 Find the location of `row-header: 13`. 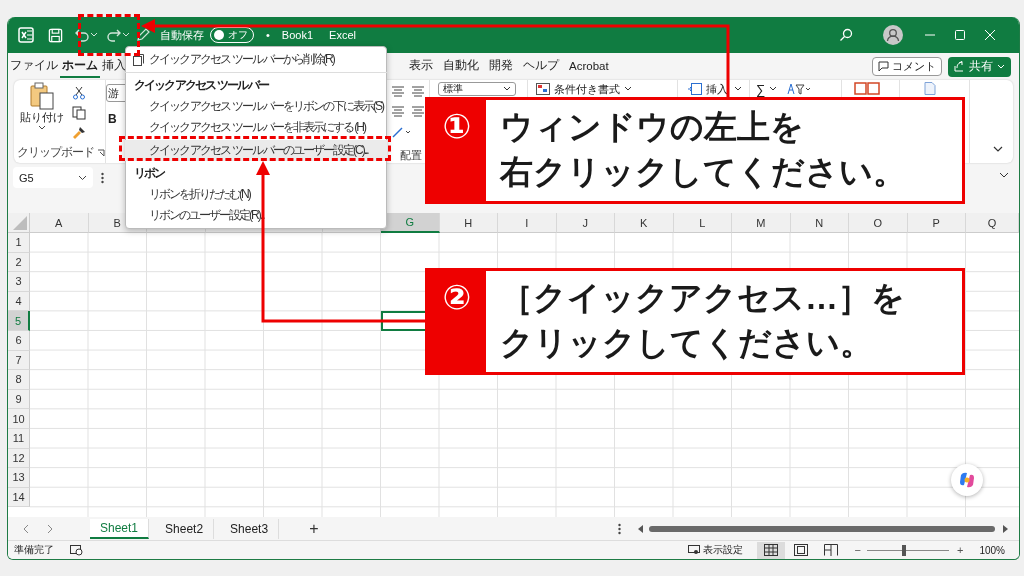

row-header: 13 is located at coordinates (19, 478).